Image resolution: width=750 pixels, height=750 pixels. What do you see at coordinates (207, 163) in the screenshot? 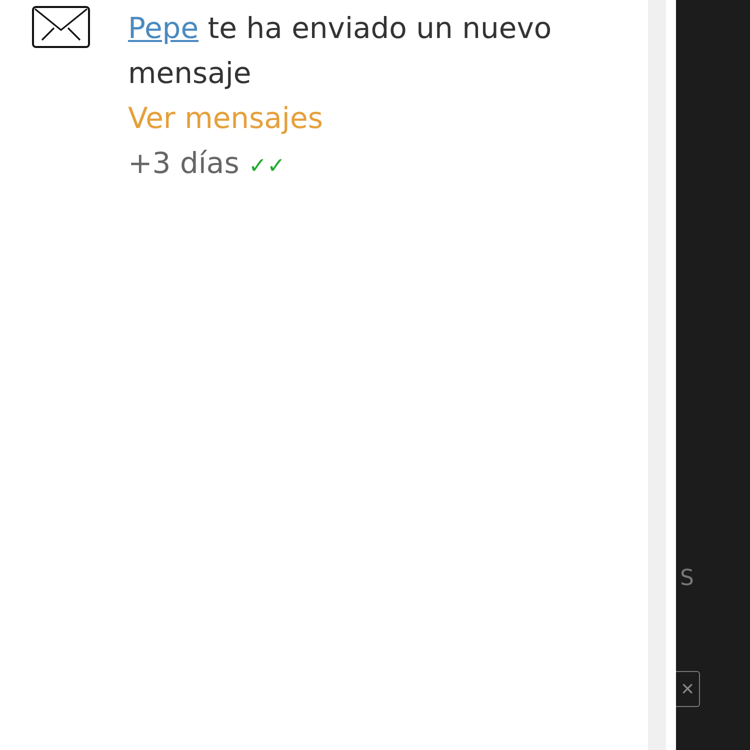
I see `notification-time: +3 días ✓✓` at bounding box center [207, 163].